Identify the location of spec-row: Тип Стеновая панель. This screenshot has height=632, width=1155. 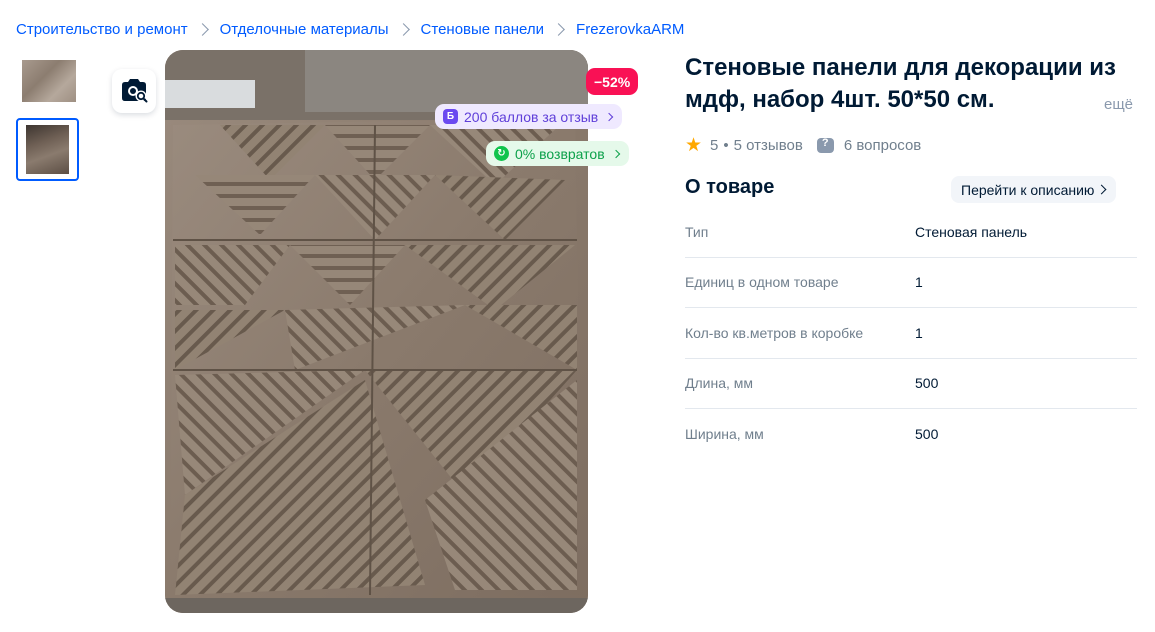
(911, 232).